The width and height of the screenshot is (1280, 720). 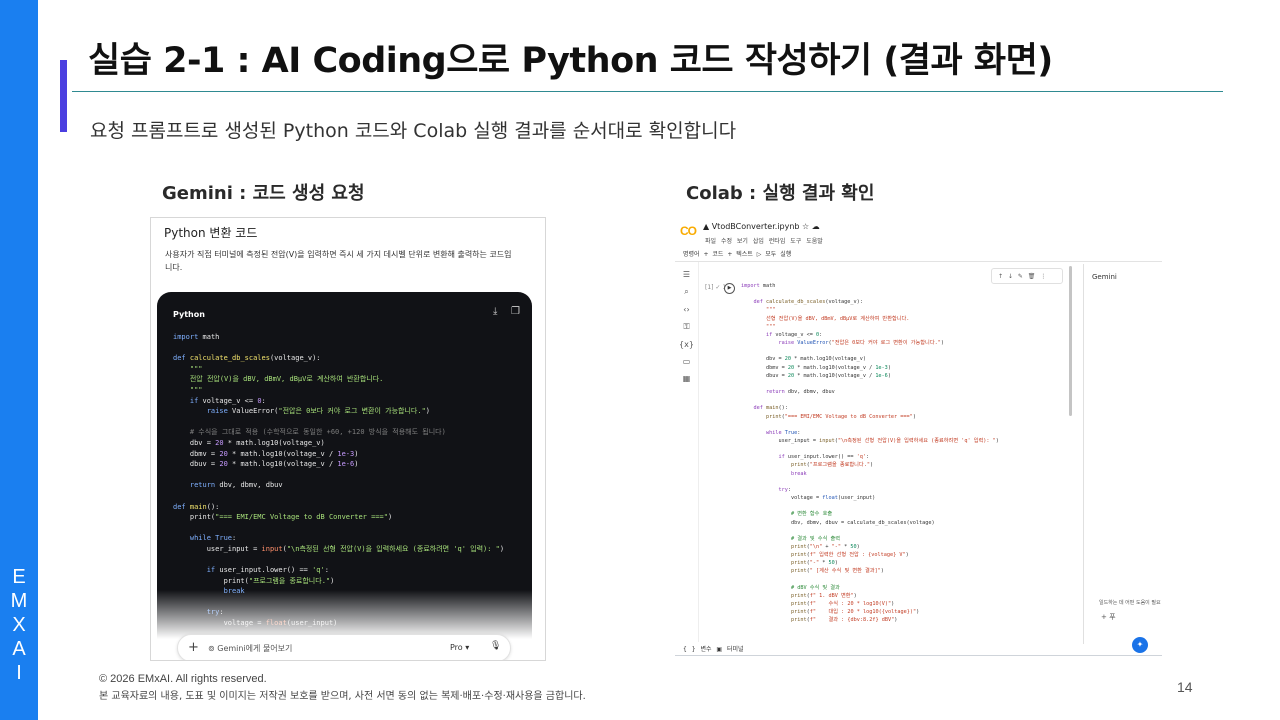 What do you see at coordinates (459, 647) in the screenshot?
I see `model-selector: Pro ▾` at bounding box center [459, 647].